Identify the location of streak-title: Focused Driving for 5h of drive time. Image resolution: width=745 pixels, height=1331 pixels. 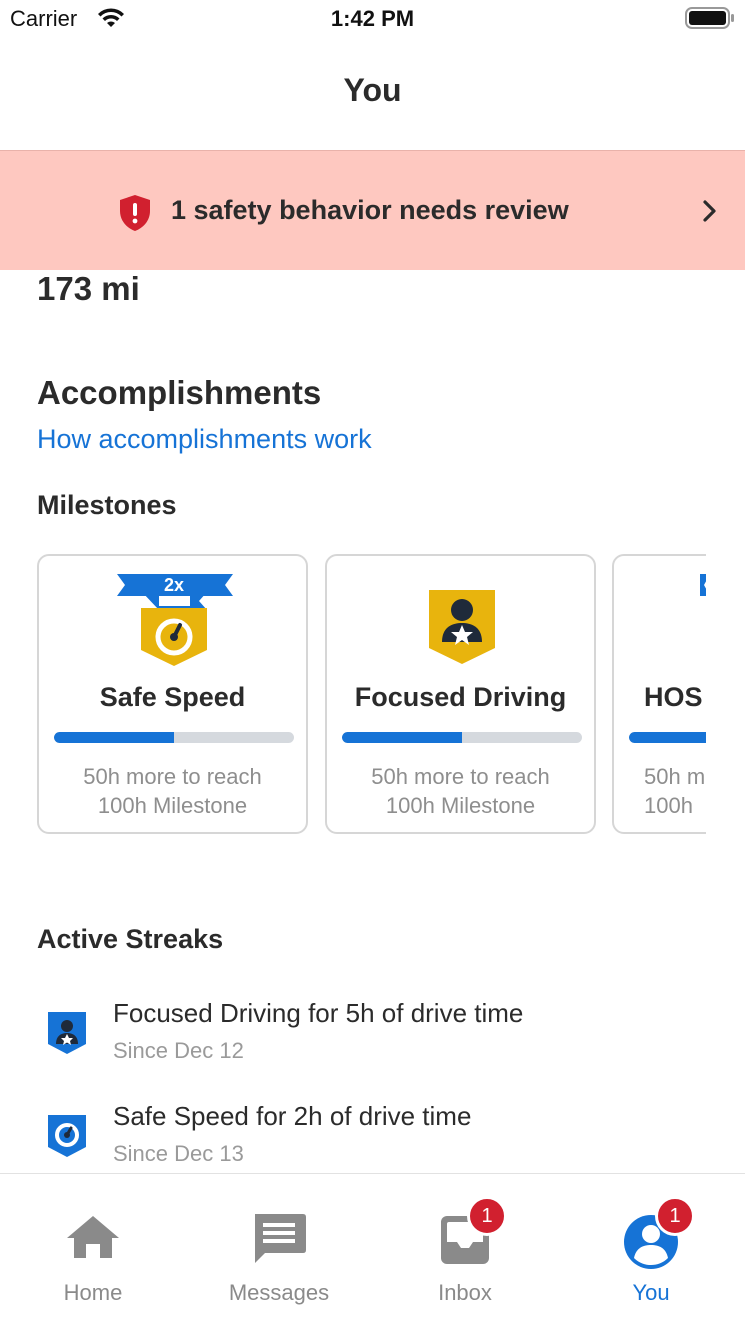
(318, 1013).